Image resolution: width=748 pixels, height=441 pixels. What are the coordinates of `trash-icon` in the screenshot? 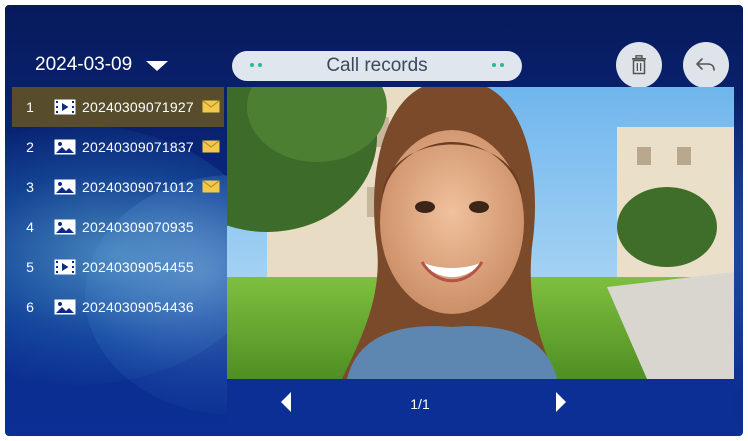 It's located at (639, 65).